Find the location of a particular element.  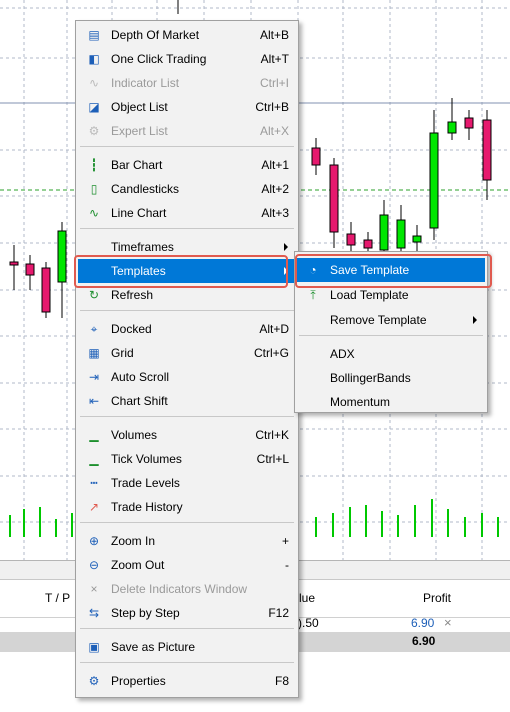

grid-icon: ▦ is located at coordinates (94, 353).